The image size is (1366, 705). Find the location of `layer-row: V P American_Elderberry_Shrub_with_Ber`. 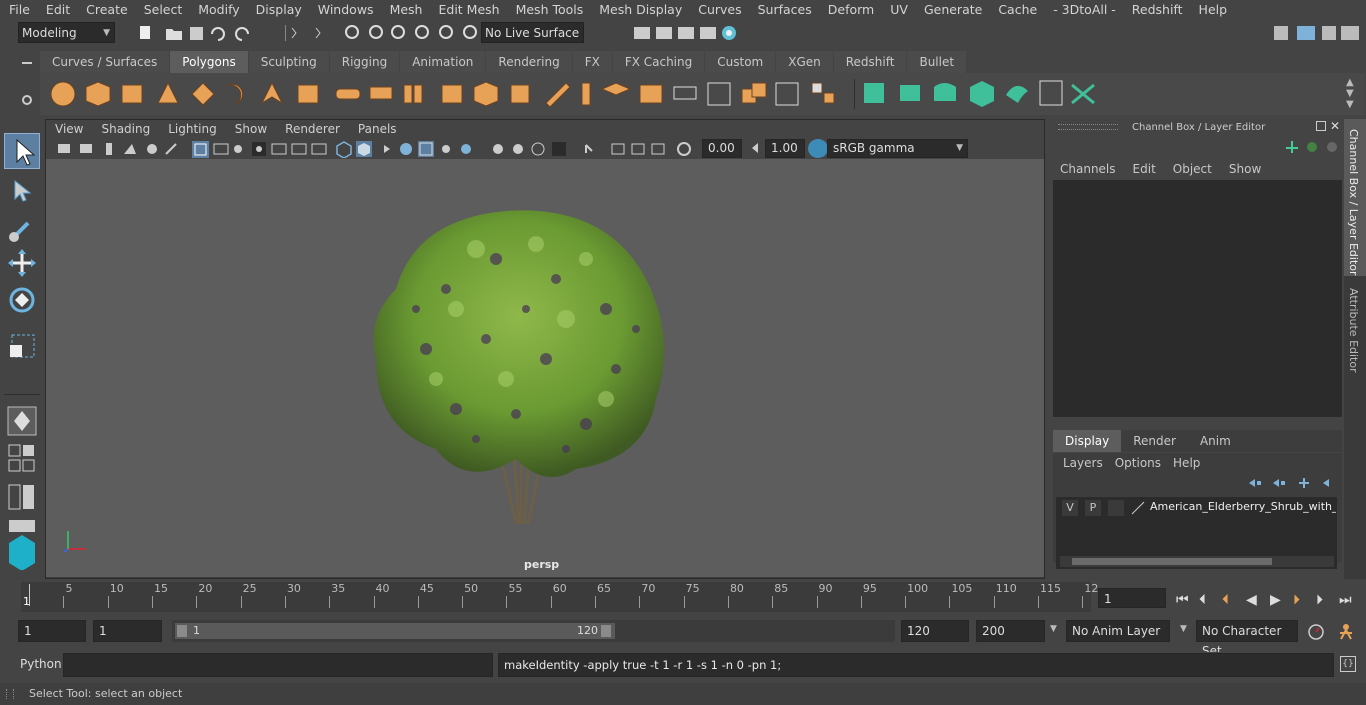

layer-row: V P American_Elderberry_Shrub_with_Ber is located at coordinates (1197, 508).